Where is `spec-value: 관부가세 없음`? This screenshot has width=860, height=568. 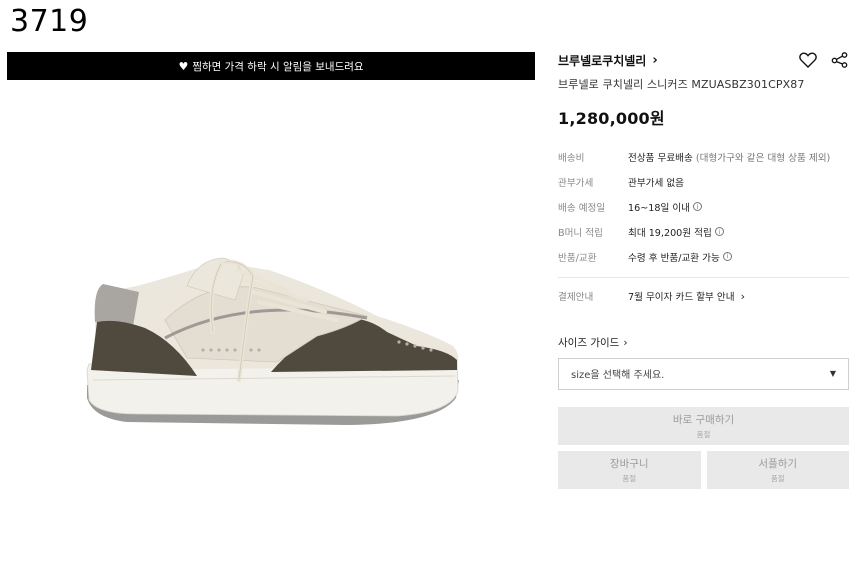 spec-value: 관부가세 없음 is located at coordinates (656, 182).